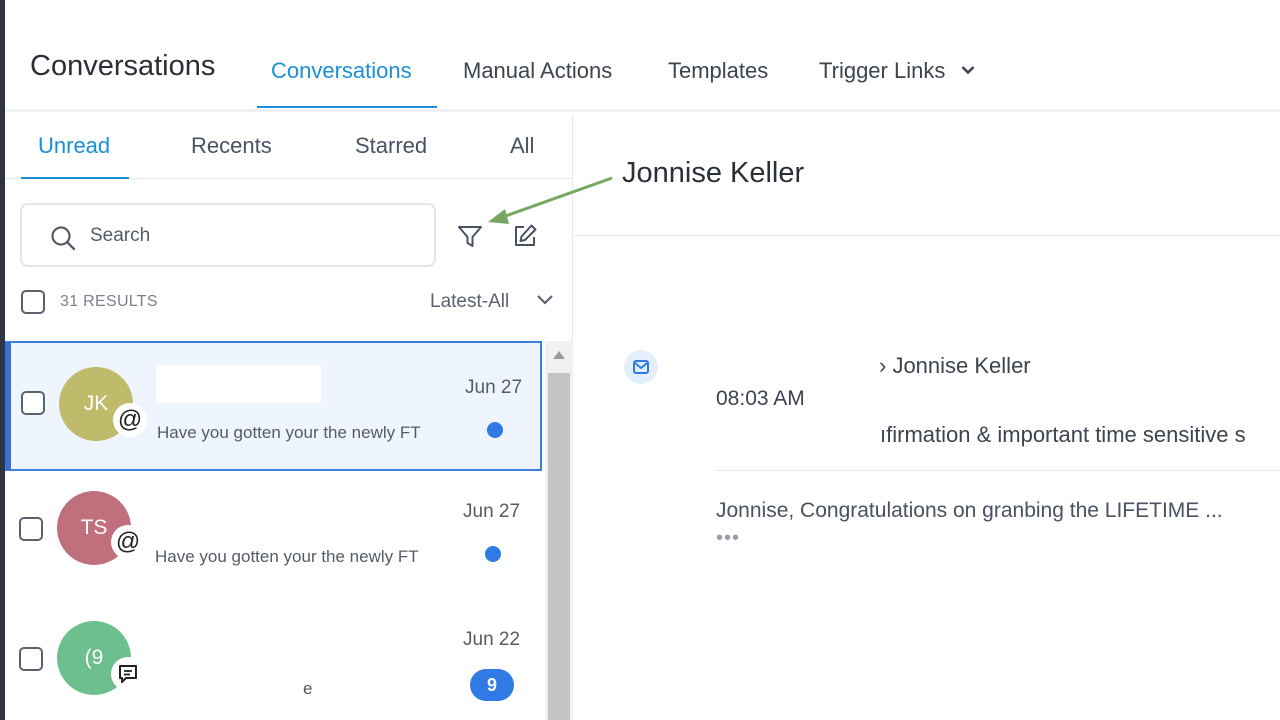 Image resolution: width=1280 pixels, height=720 pixels. I want to click on filter-button, so click(470, 236).